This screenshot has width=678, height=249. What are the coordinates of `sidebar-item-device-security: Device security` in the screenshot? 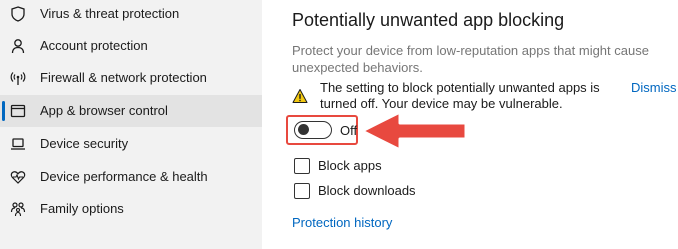 It's located at (131, 144).